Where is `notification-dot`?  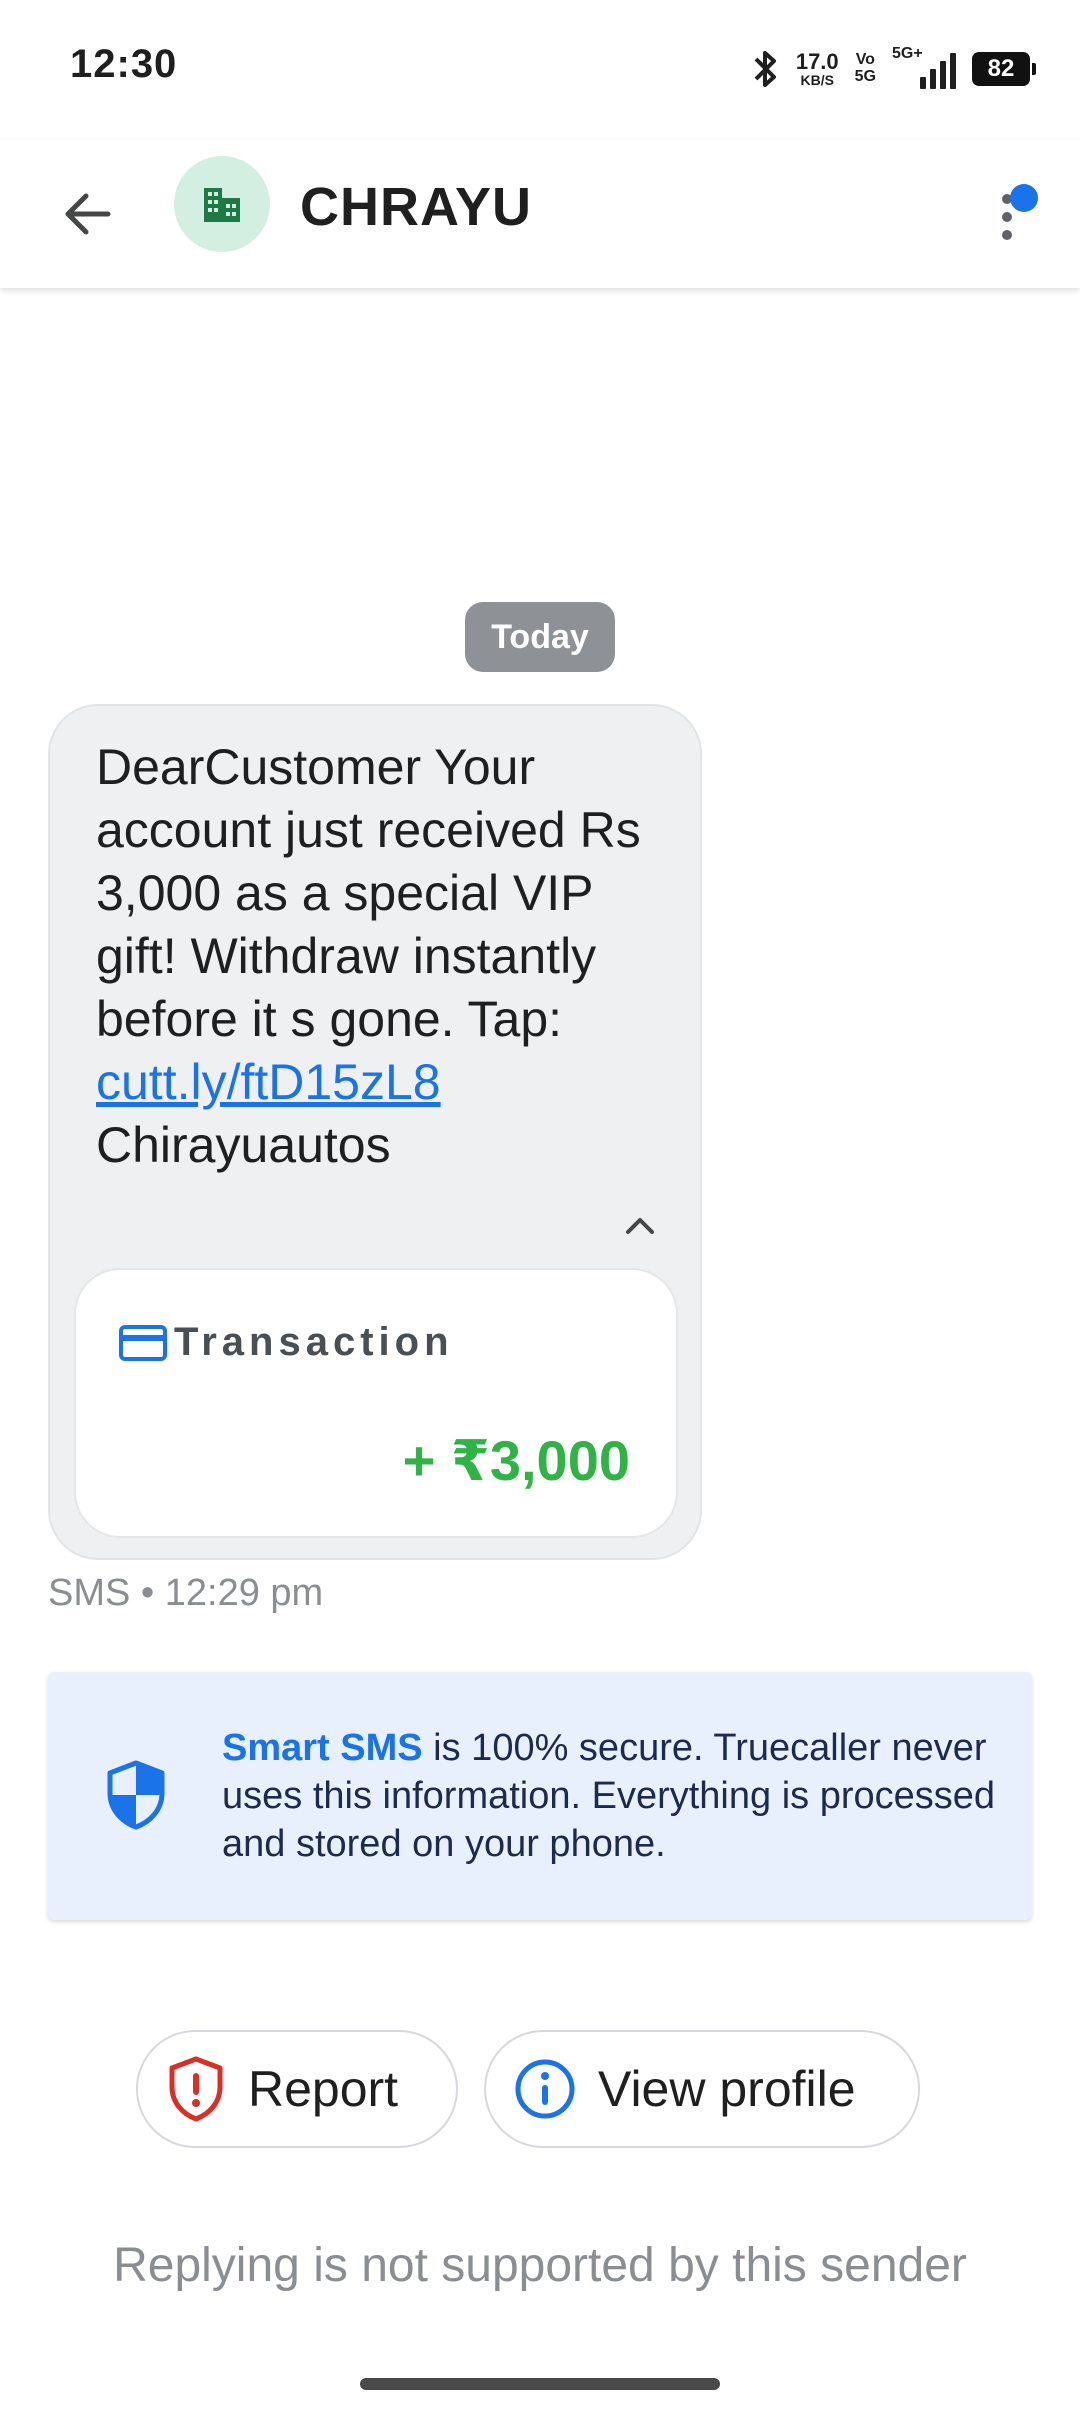 notification-dot is located at coordinates (1024, 198).